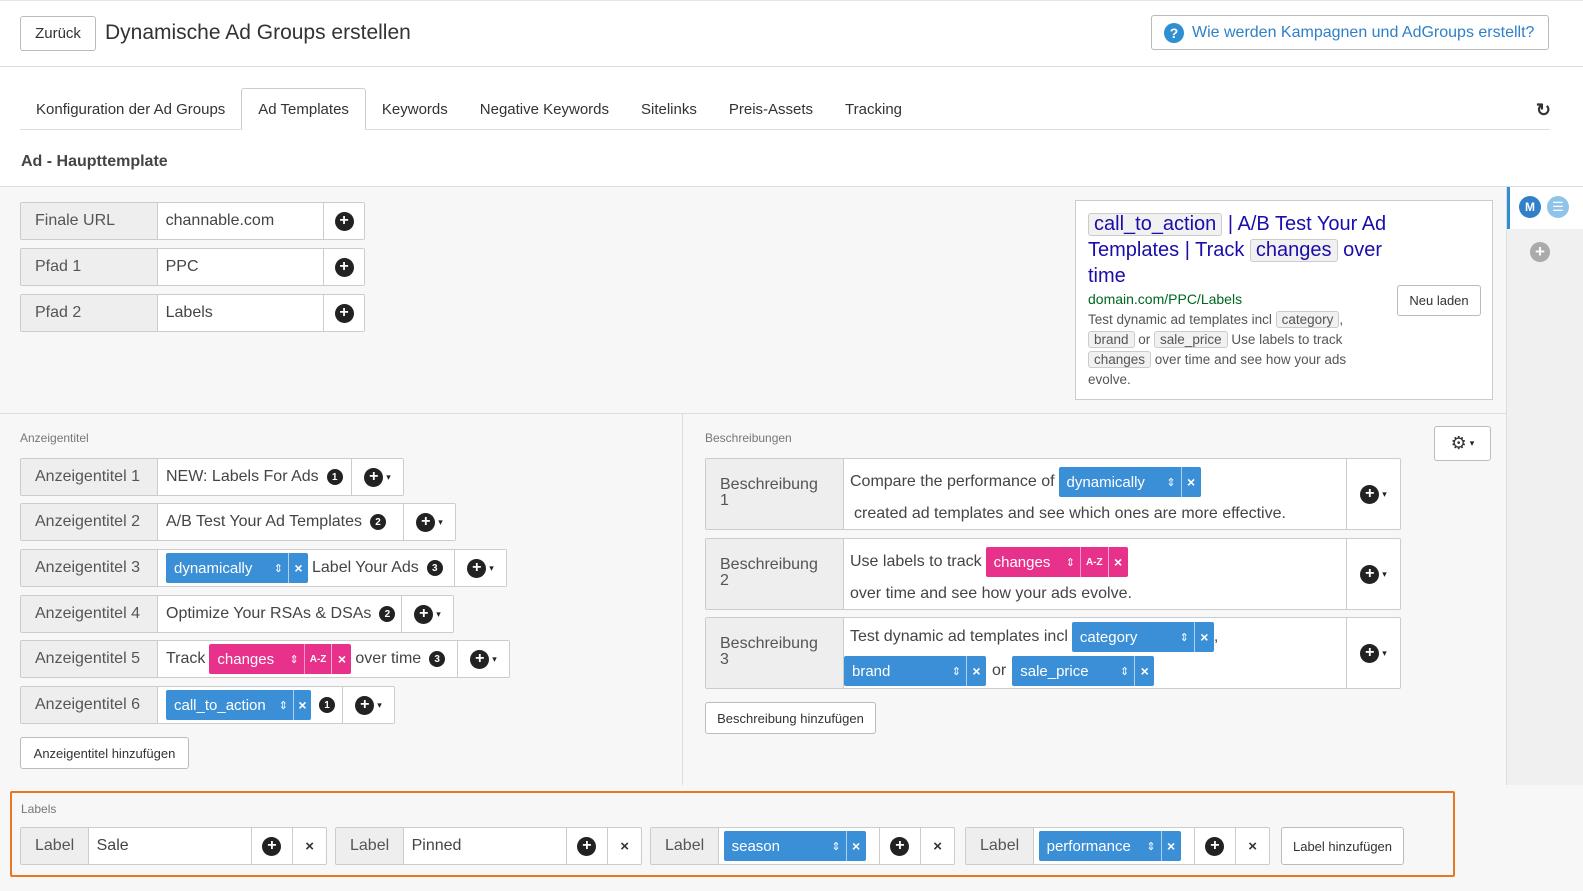 The height and width of the screenshot is (891, 1583). I want to click on path2-input: Labels, so click(240, 313).